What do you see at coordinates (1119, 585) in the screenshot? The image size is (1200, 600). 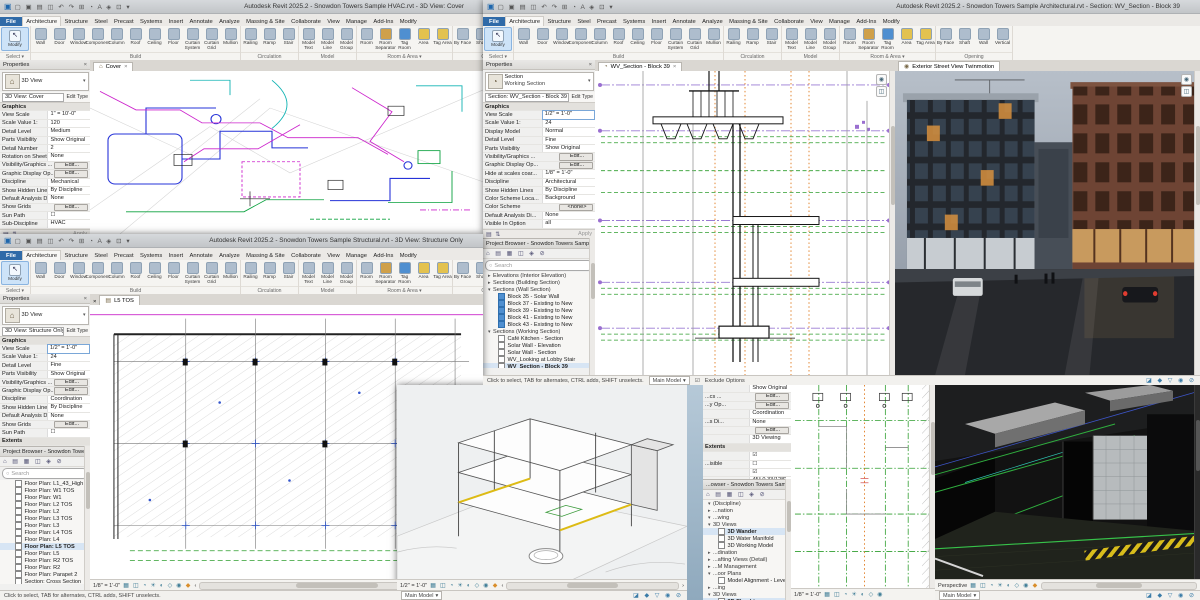 I see `horizontal-scrollbar` at bounding box center [1119, 585].